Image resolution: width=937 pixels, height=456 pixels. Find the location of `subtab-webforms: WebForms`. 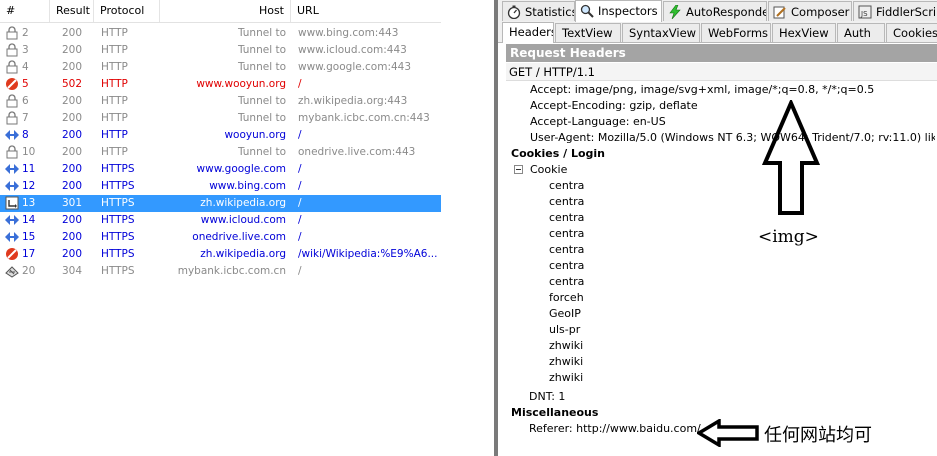

subtab-webforms: WebForms is located at coordinates (736, 32).